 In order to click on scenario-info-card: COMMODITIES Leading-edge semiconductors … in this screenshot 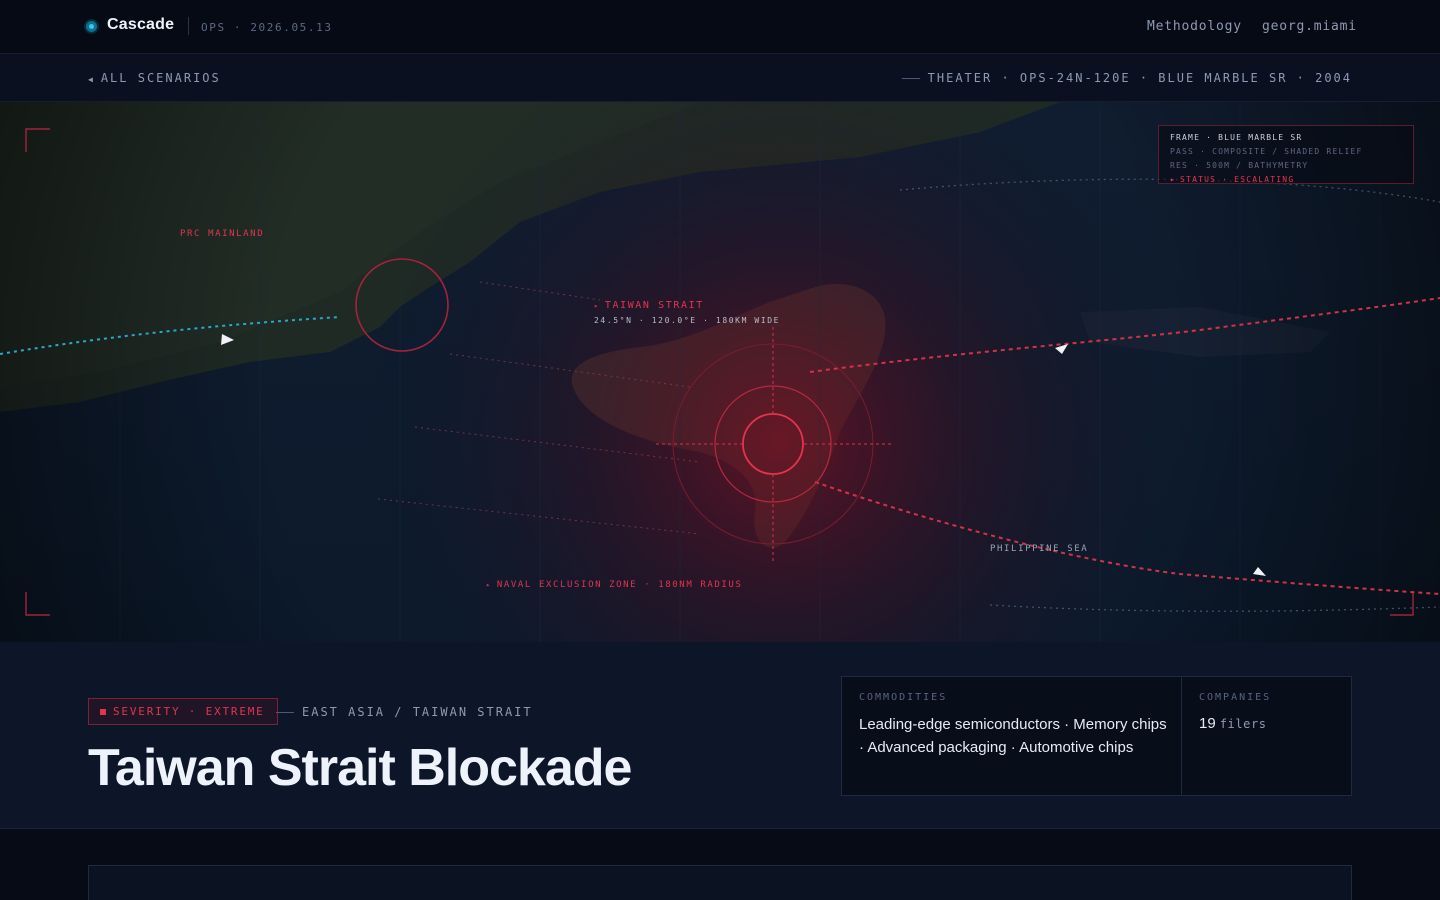, I will do `click(1096, 736)`.